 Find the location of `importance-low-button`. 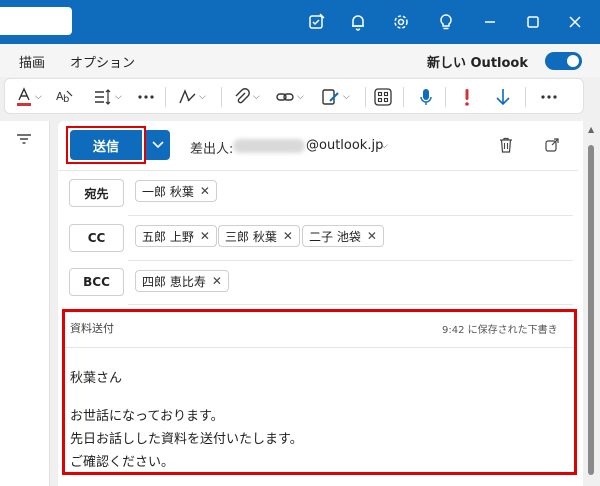

importance-low-button is located at coordinates (503, 97).